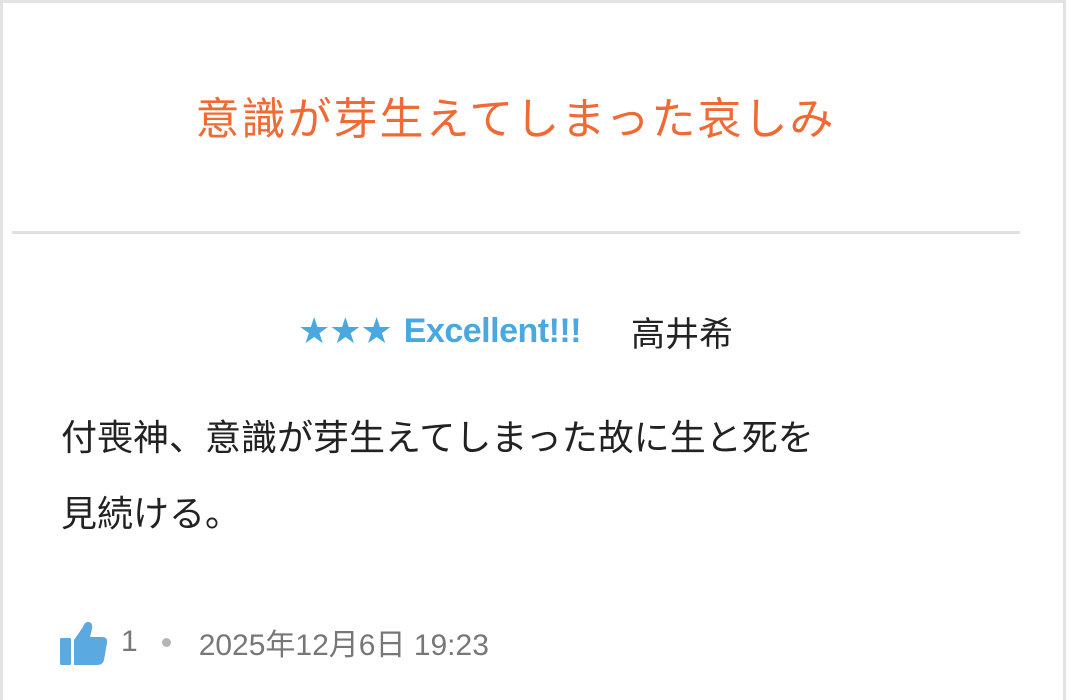  What do you see at coordinates (515, 119) in the screenshot?
I see `review-title: 意識が芽生えてしまった哀しみ` at bounding box center [515, 119].